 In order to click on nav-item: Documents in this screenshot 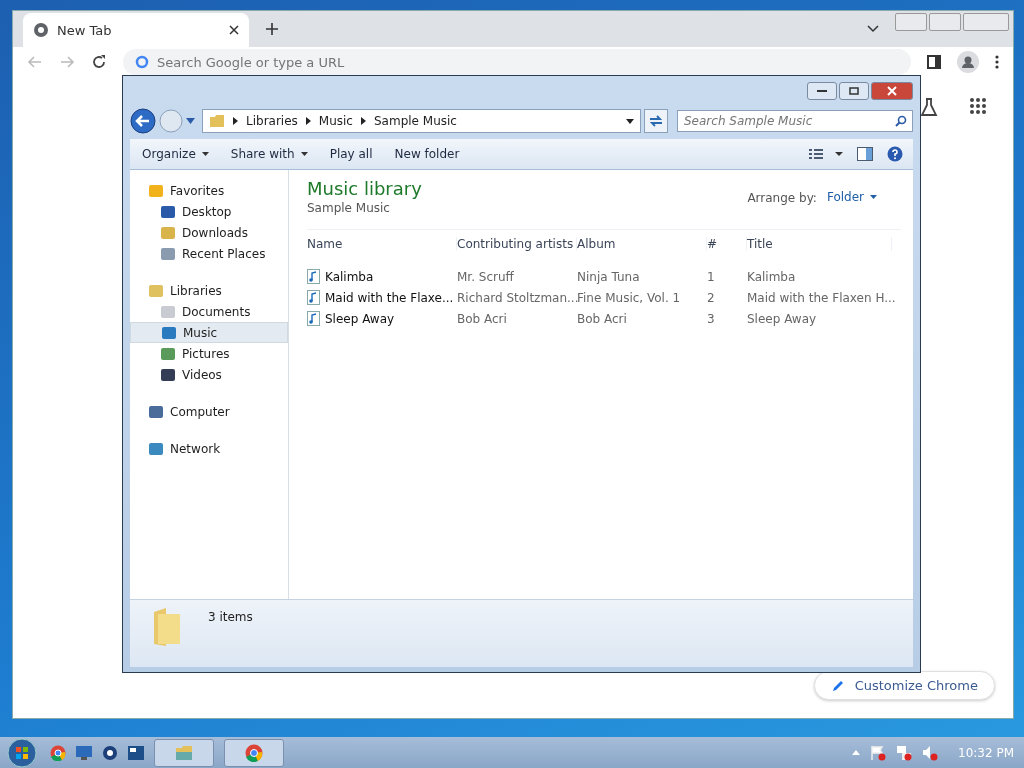, I will do `click(209, 311)`.